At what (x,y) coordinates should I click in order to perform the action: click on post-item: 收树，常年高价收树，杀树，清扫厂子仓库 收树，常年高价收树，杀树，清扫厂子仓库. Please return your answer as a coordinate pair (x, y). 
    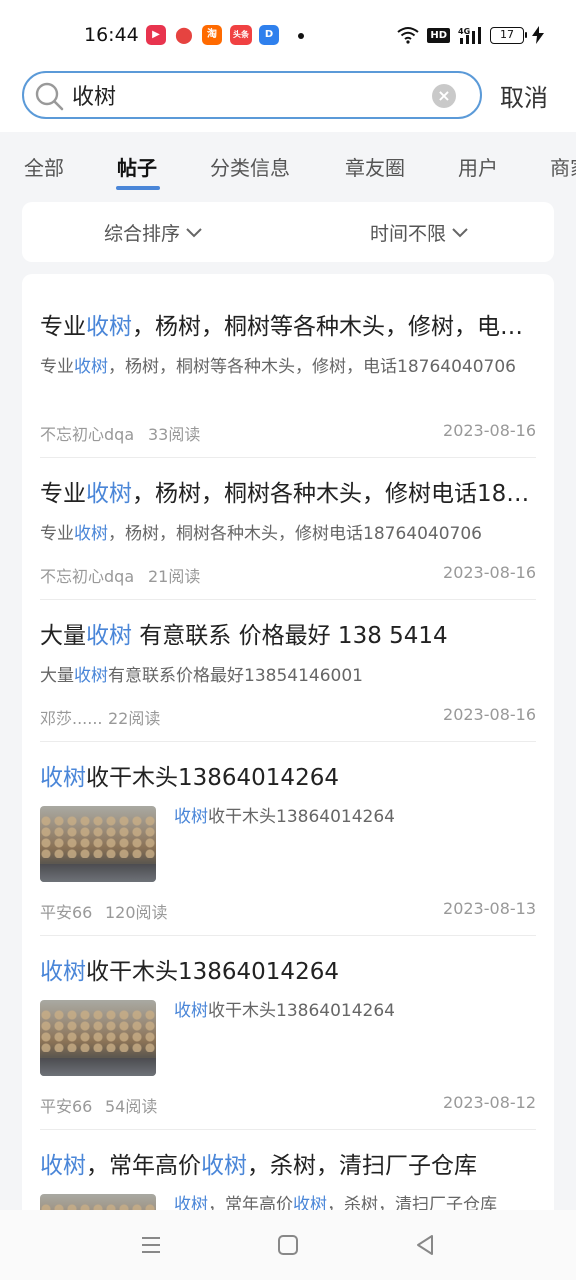
    Looking at the image, I should click on (288, 1172).